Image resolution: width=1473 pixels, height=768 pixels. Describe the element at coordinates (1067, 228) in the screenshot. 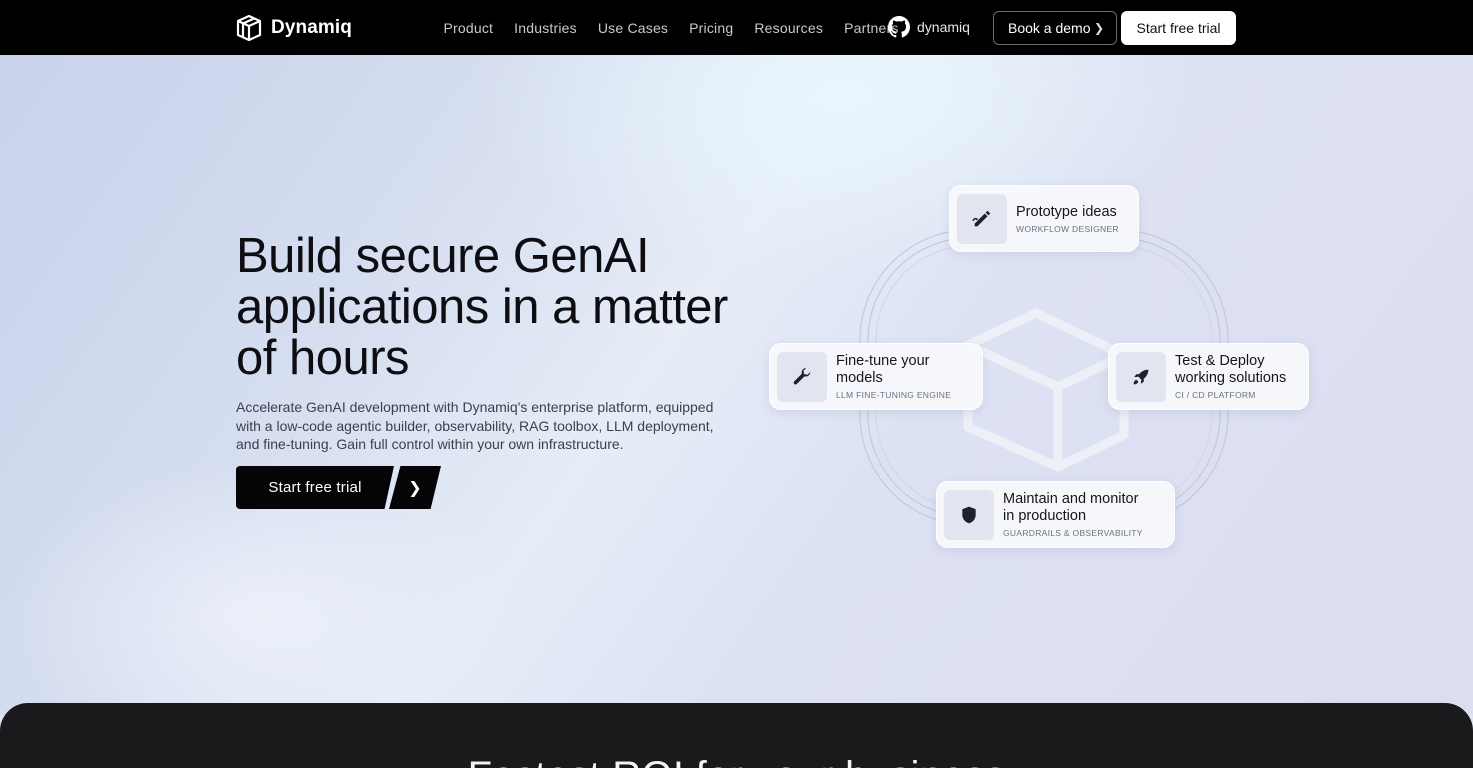

I see `card-subtitle: WORKFLOW DESIGNER` at that location.